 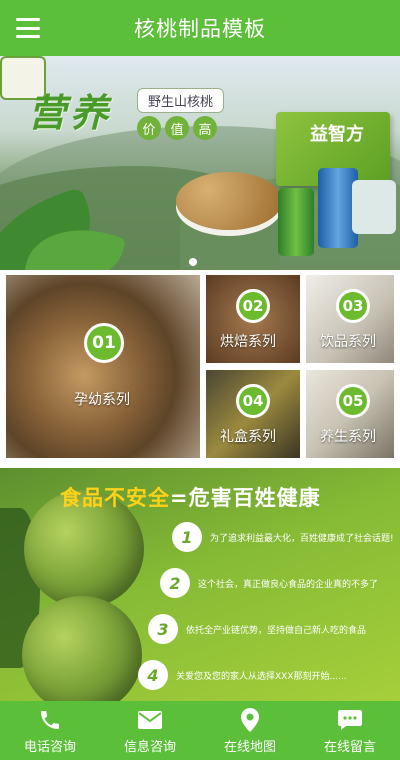 I want to click on nav-online-map: 在线地图, so click(x=250, y=730).